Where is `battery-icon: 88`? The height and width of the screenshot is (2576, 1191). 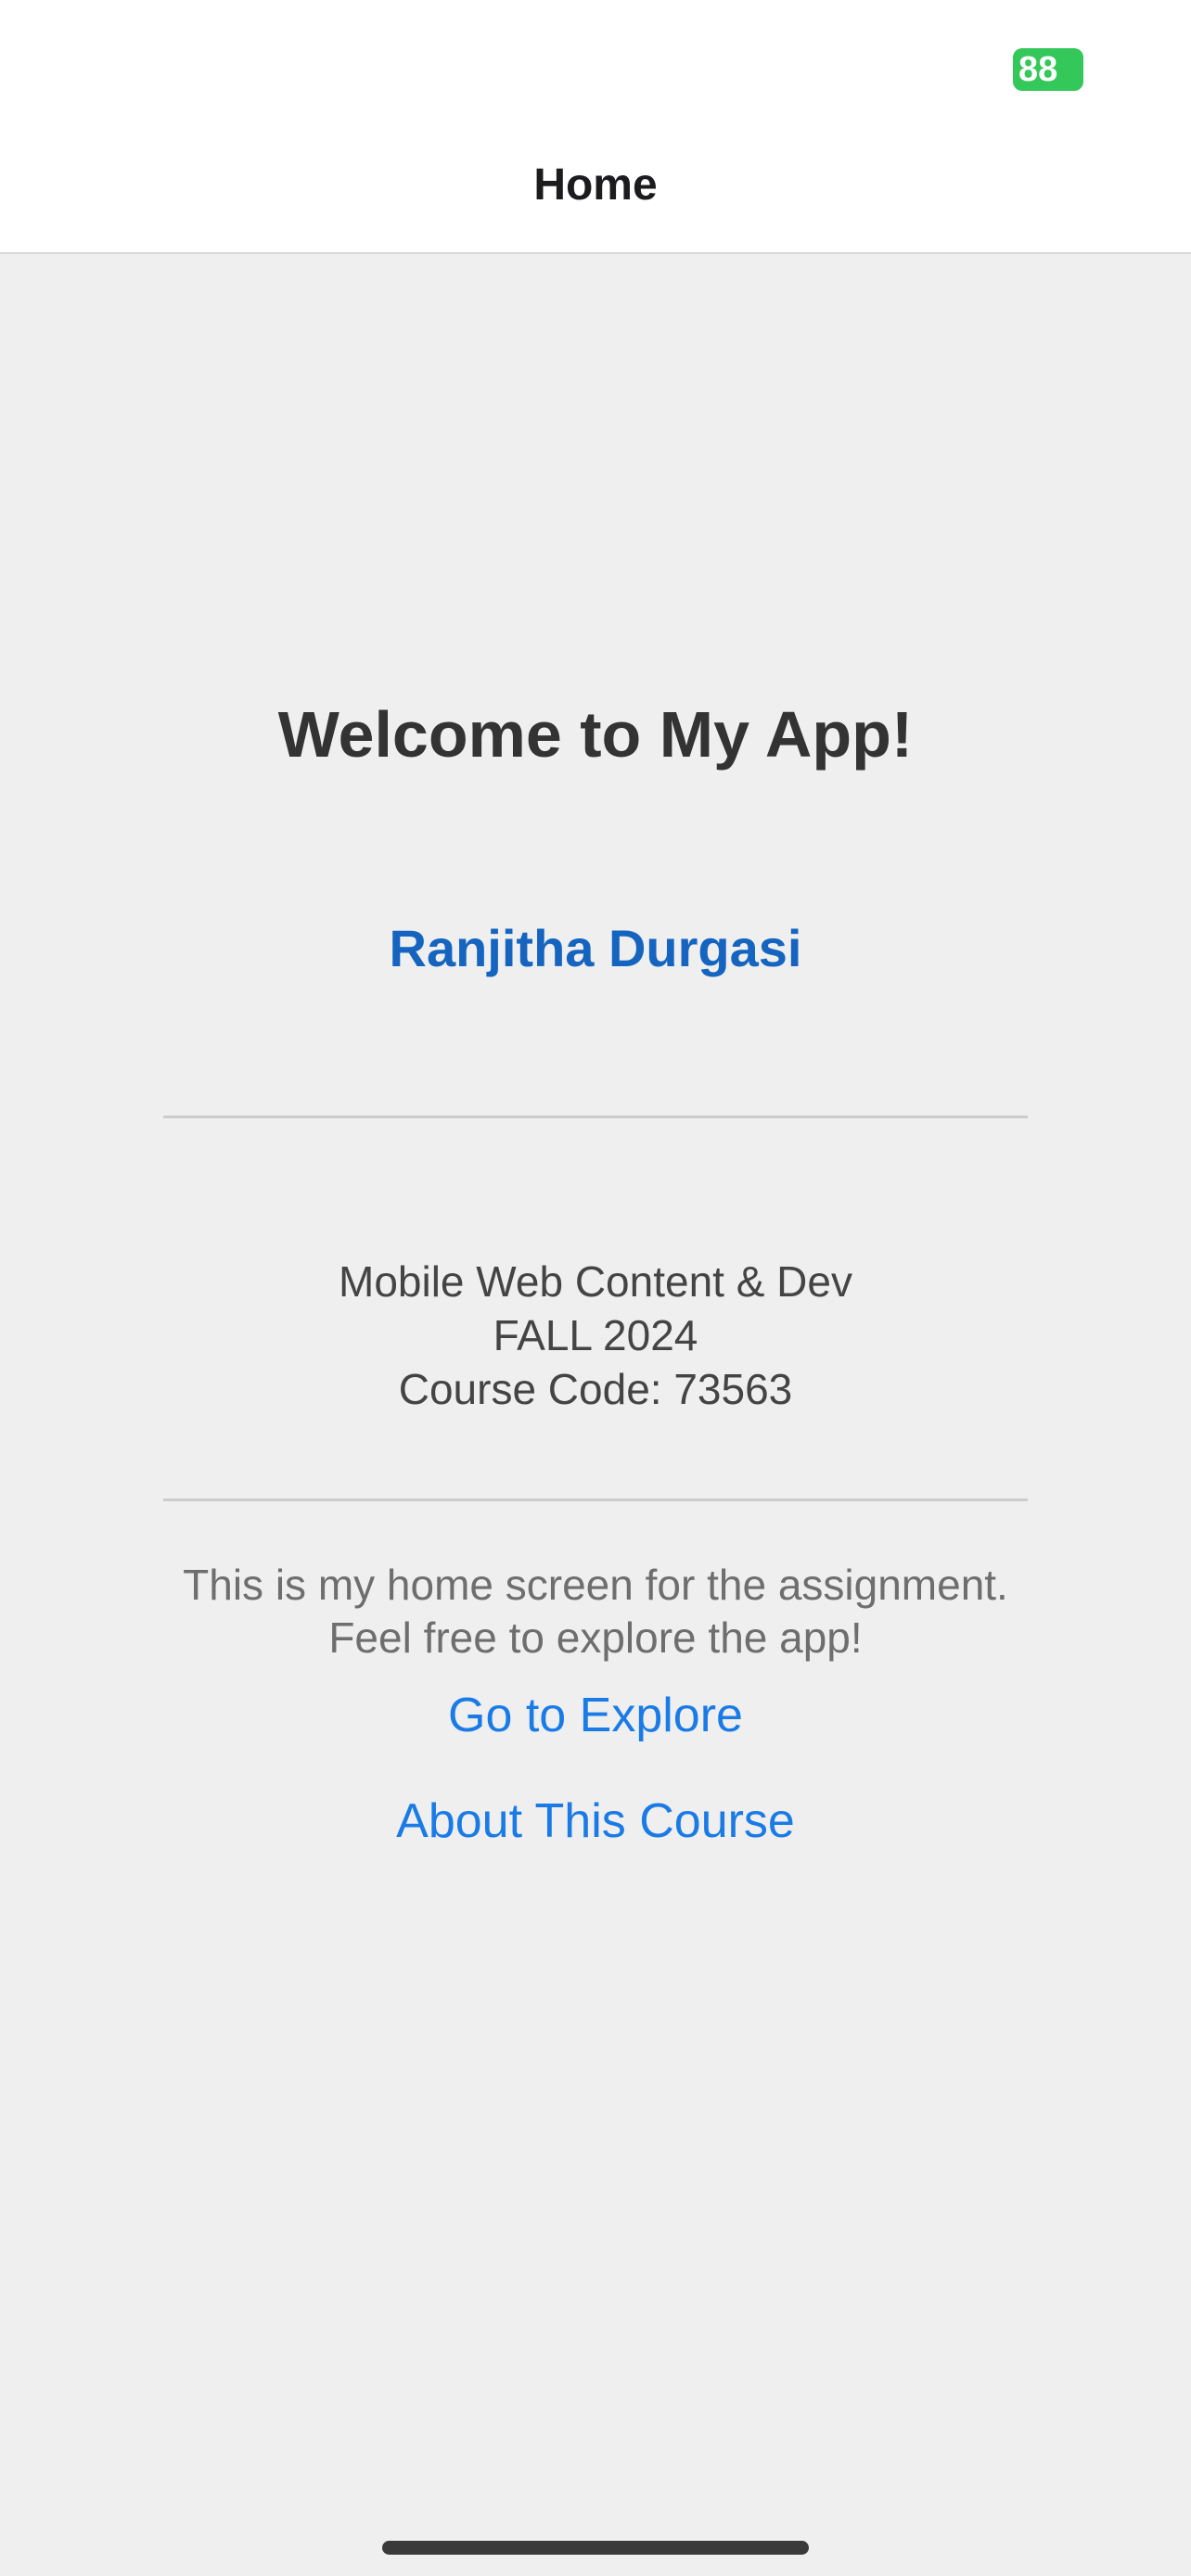 battery-icon: 88 is located at coordinates (1048, 69).